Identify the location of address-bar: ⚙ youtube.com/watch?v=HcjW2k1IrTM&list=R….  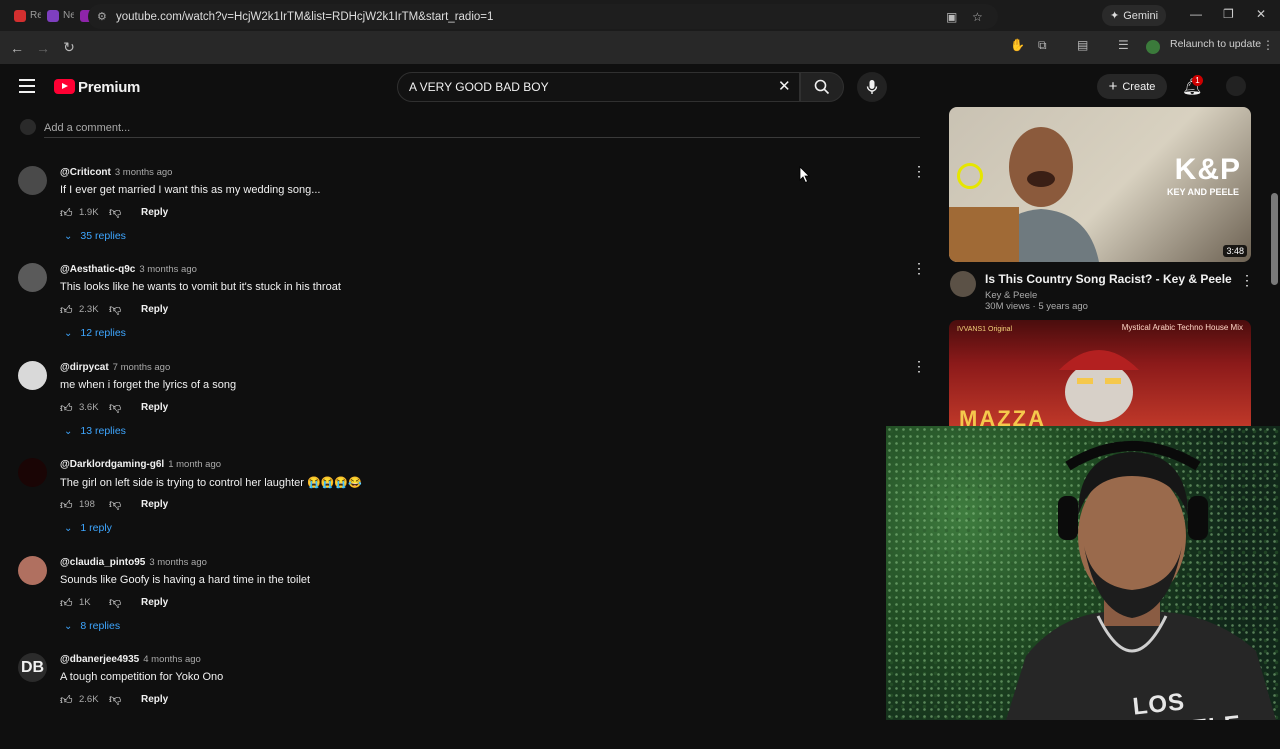
(543, 16).